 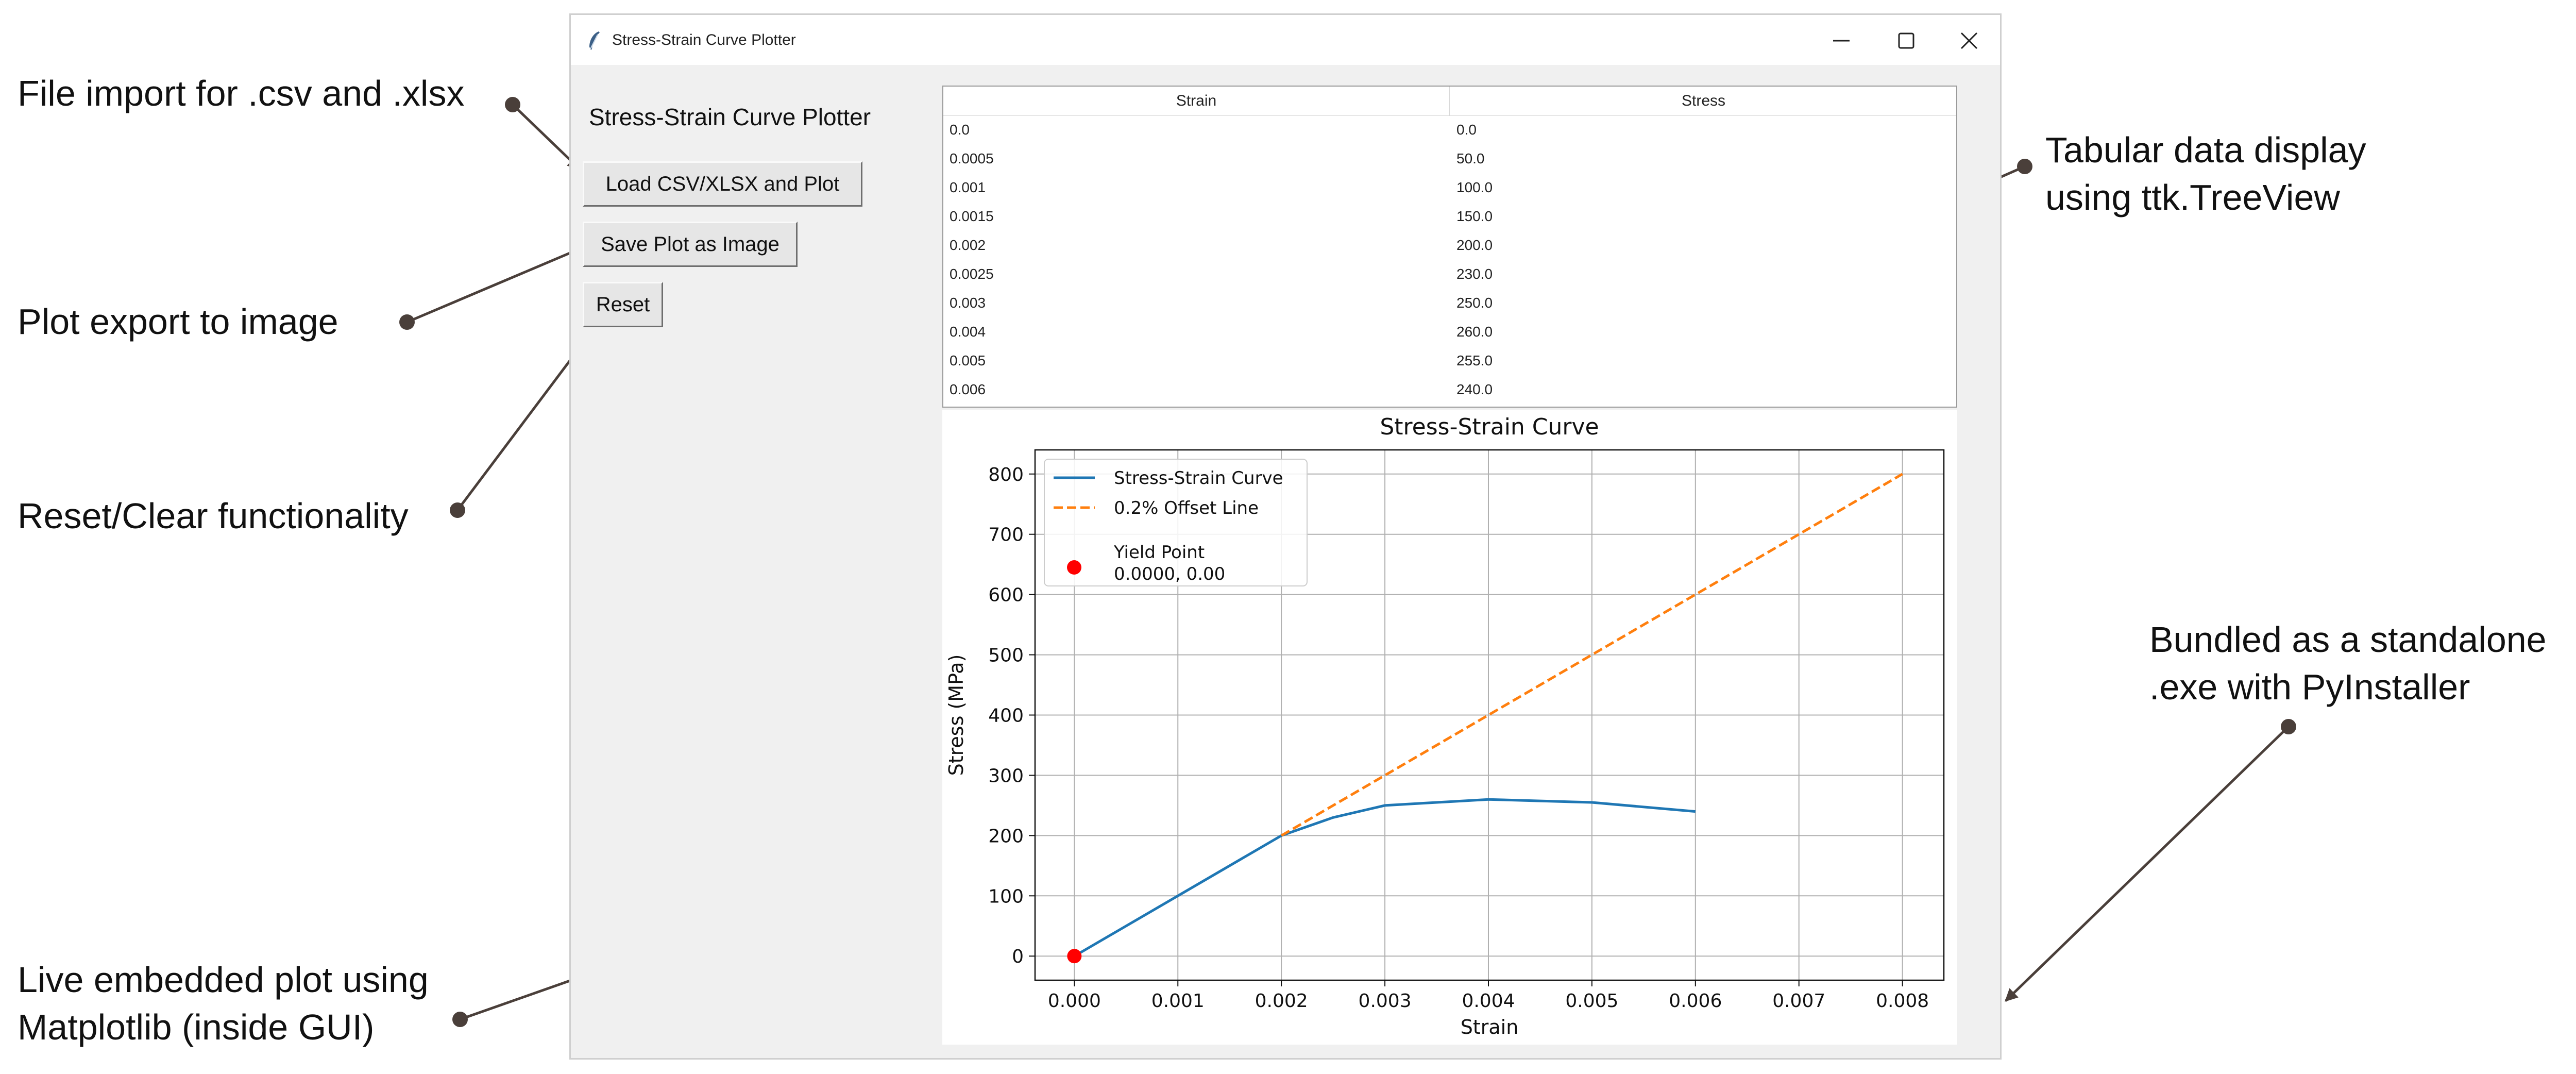 I want to click on close-button, so click(x=1969, y=40).